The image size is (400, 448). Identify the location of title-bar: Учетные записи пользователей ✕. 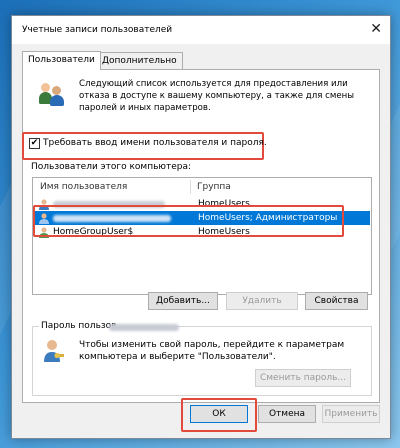
(201, 30).